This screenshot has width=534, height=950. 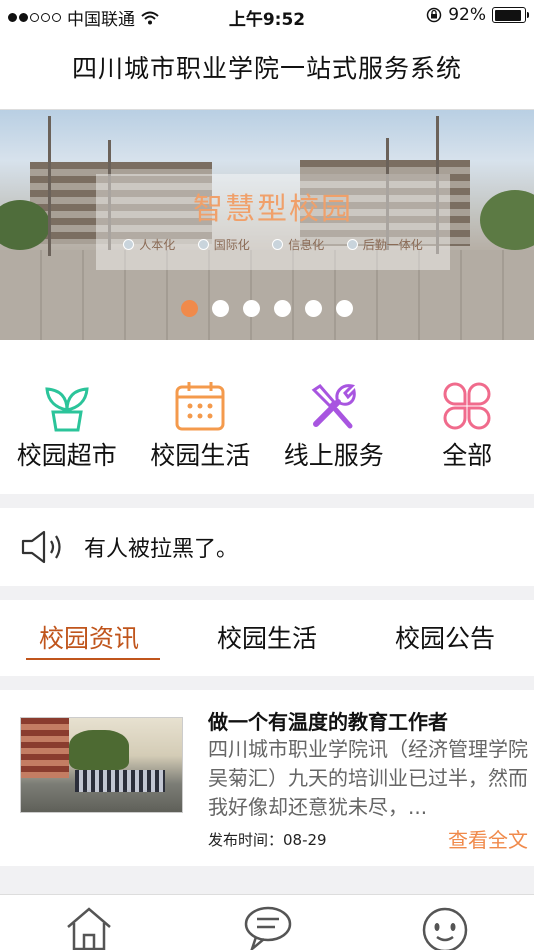 What do you see at coordinates (467, 406) in the screenshot?
I see `clover-icon` at bounding box center [467, 406].